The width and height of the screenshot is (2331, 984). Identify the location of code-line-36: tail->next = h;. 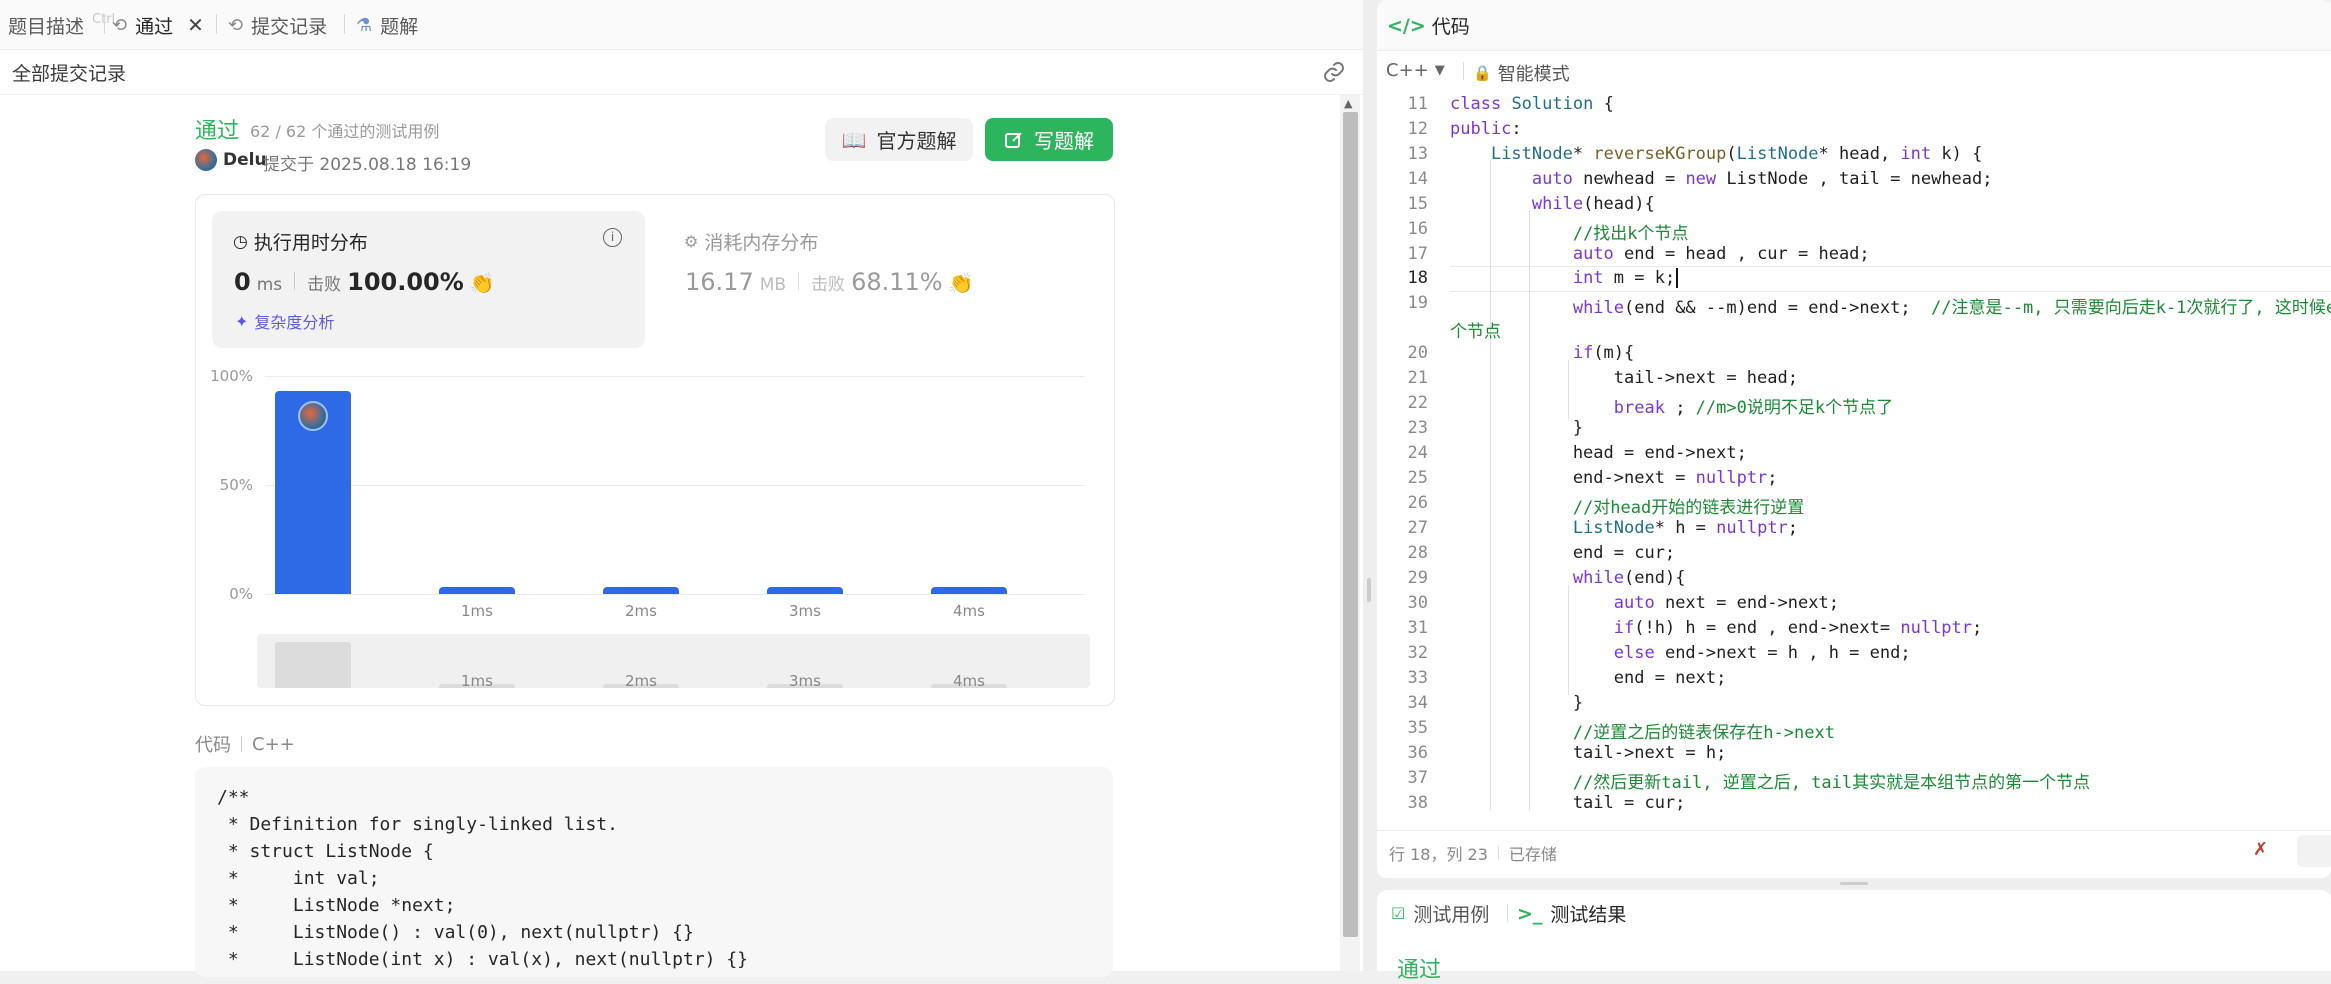
(1588, 753).